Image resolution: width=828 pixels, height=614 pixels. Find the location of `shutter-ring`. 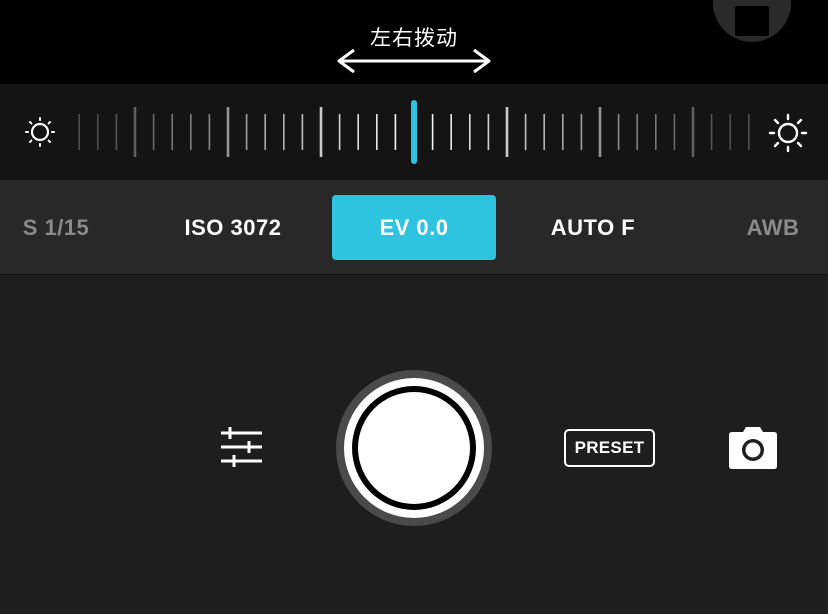

shutter-ring is located at coordinates (414, 448).